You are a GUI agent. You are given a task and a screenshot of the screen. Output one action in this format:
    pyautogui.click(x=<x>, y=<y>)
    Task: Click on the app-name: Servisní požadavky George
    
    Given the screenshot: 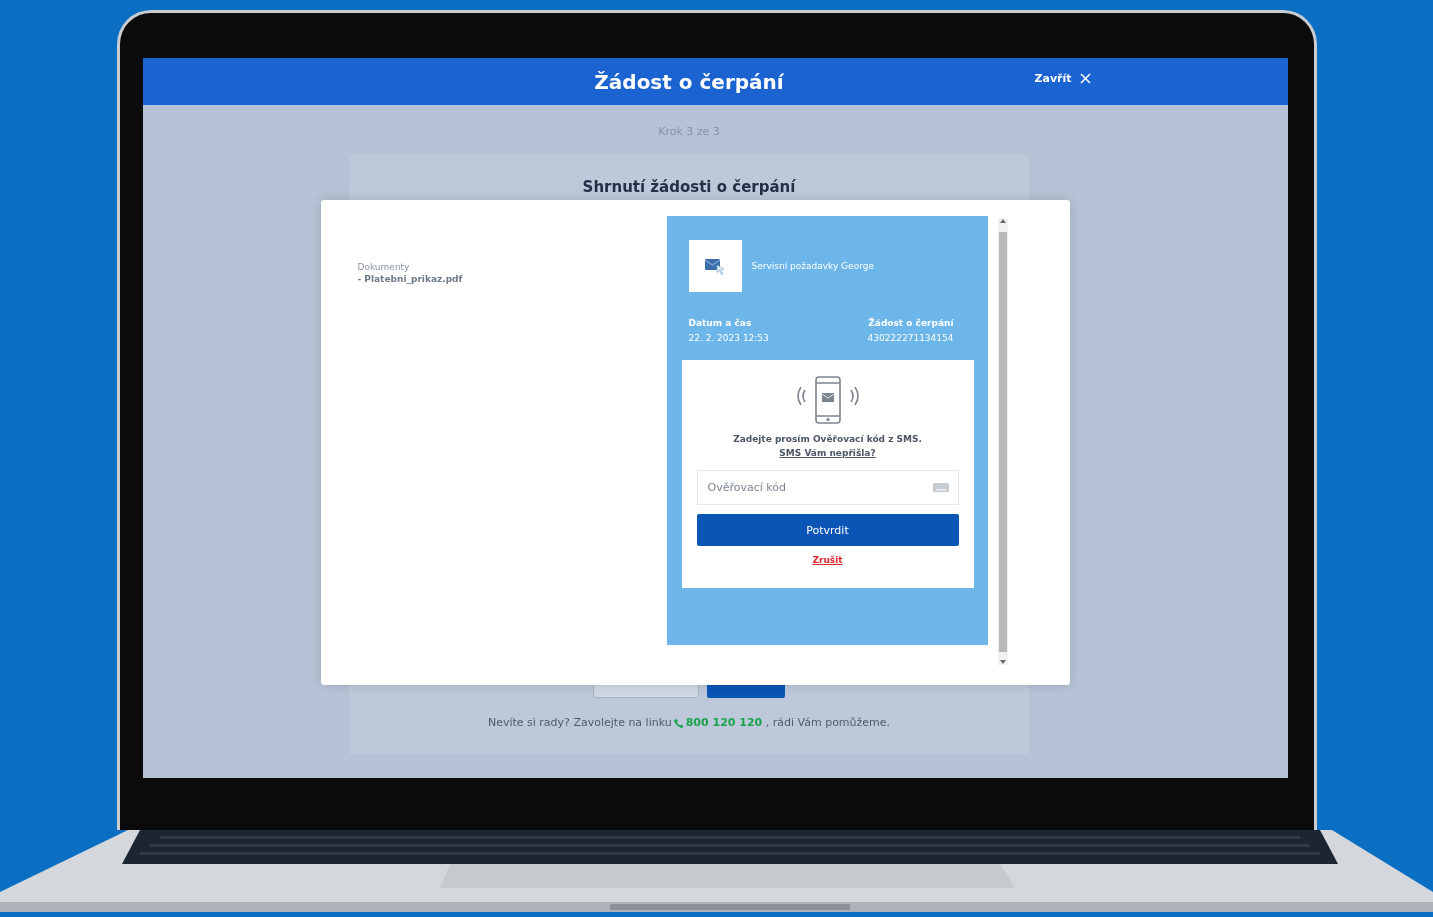 What is the action you would take?
    pyautogui.click(x=812, y=266)
    